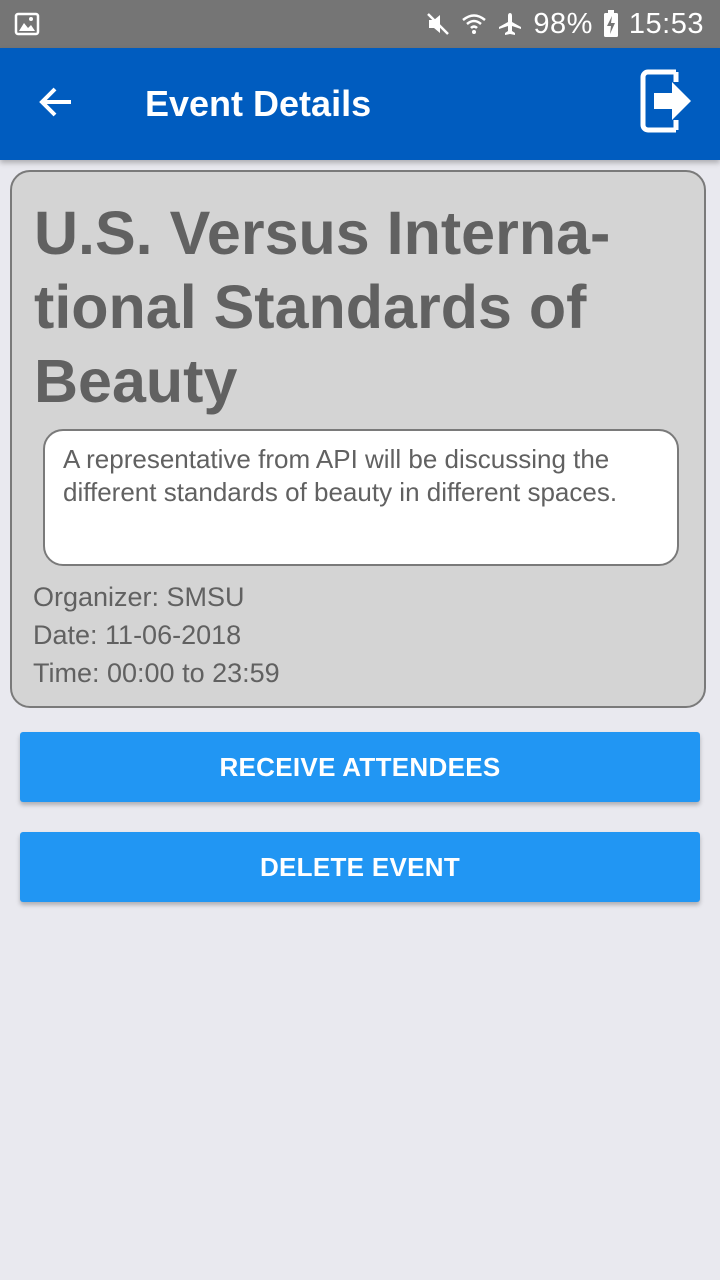 This screenshot has width=720, height=1280. What do you see at coordinates (137, 635) in the screenshot?
I see `event-date: Date: 11-06-2018` at bounding box center [137, 635].